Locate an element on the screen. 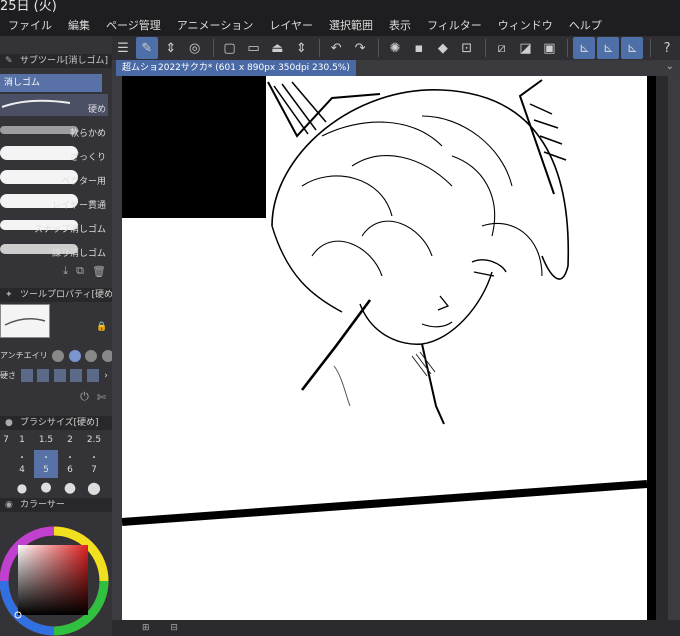 Image resolution: width=680 pixels, height=636 pixels. menu-help: ヘルプ is located at coordinates (585, 27).